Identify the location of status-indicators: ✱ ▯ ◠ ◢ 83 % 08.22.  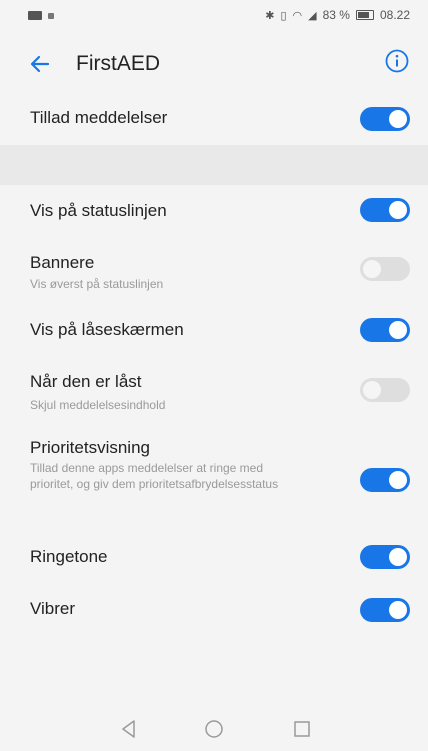
(337, 15).